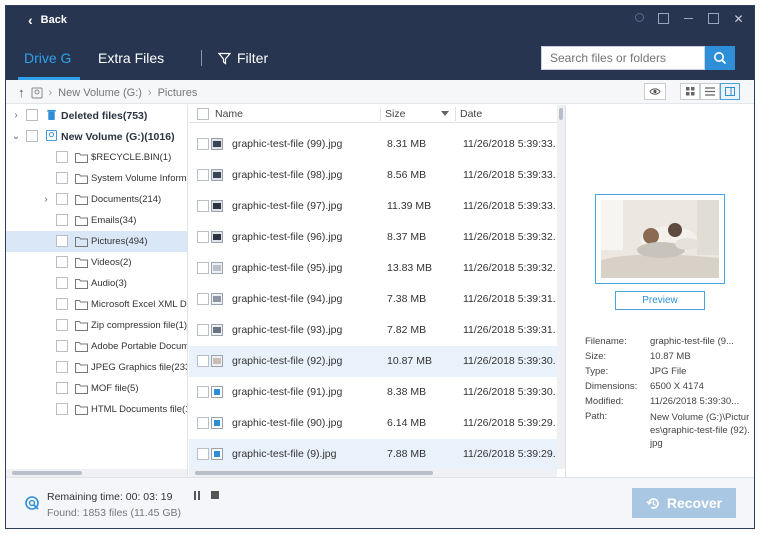 The height and width of the screenshot is (535, 761). What do you see at coordinates (738, 19) in the screenshot?
I see `close-icon: ✕` at bounding box center [738, 19].